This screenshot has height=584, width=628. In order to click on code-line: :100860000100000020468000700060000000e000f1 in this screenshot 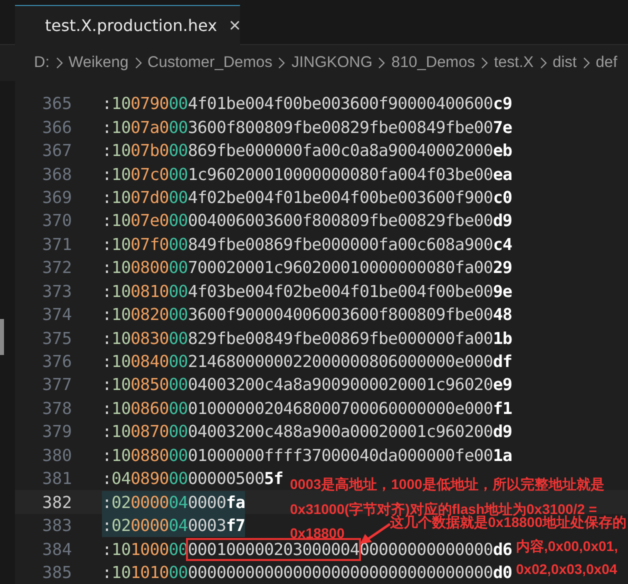, I will do `click(307, 409)`.